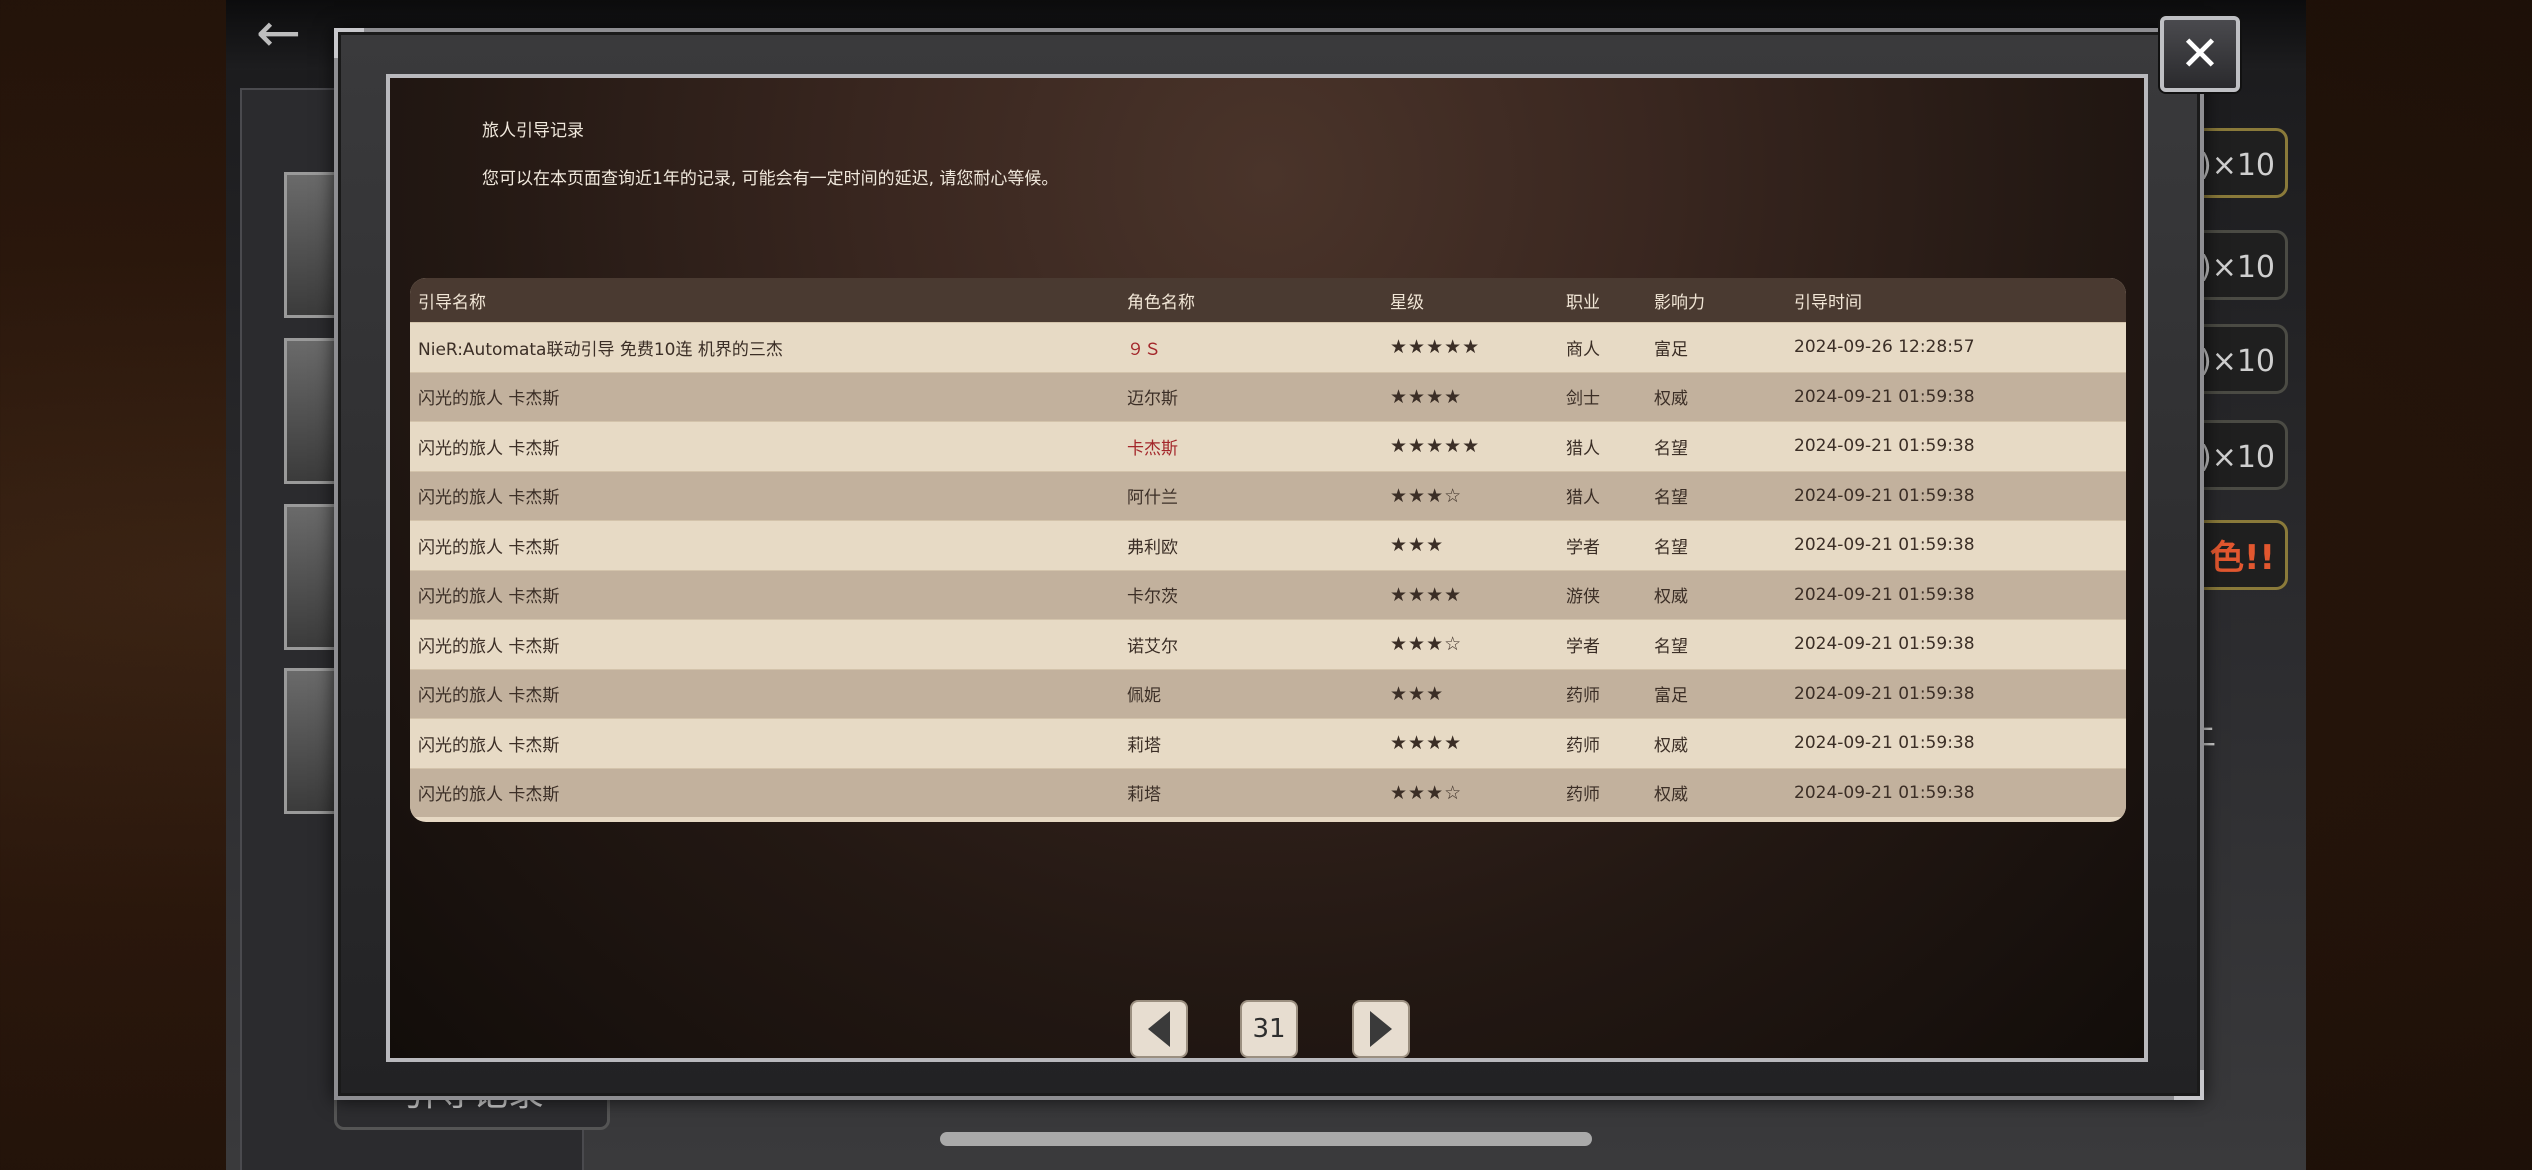  I want to click on back-arrow-icon: ←, so click(279, 32).